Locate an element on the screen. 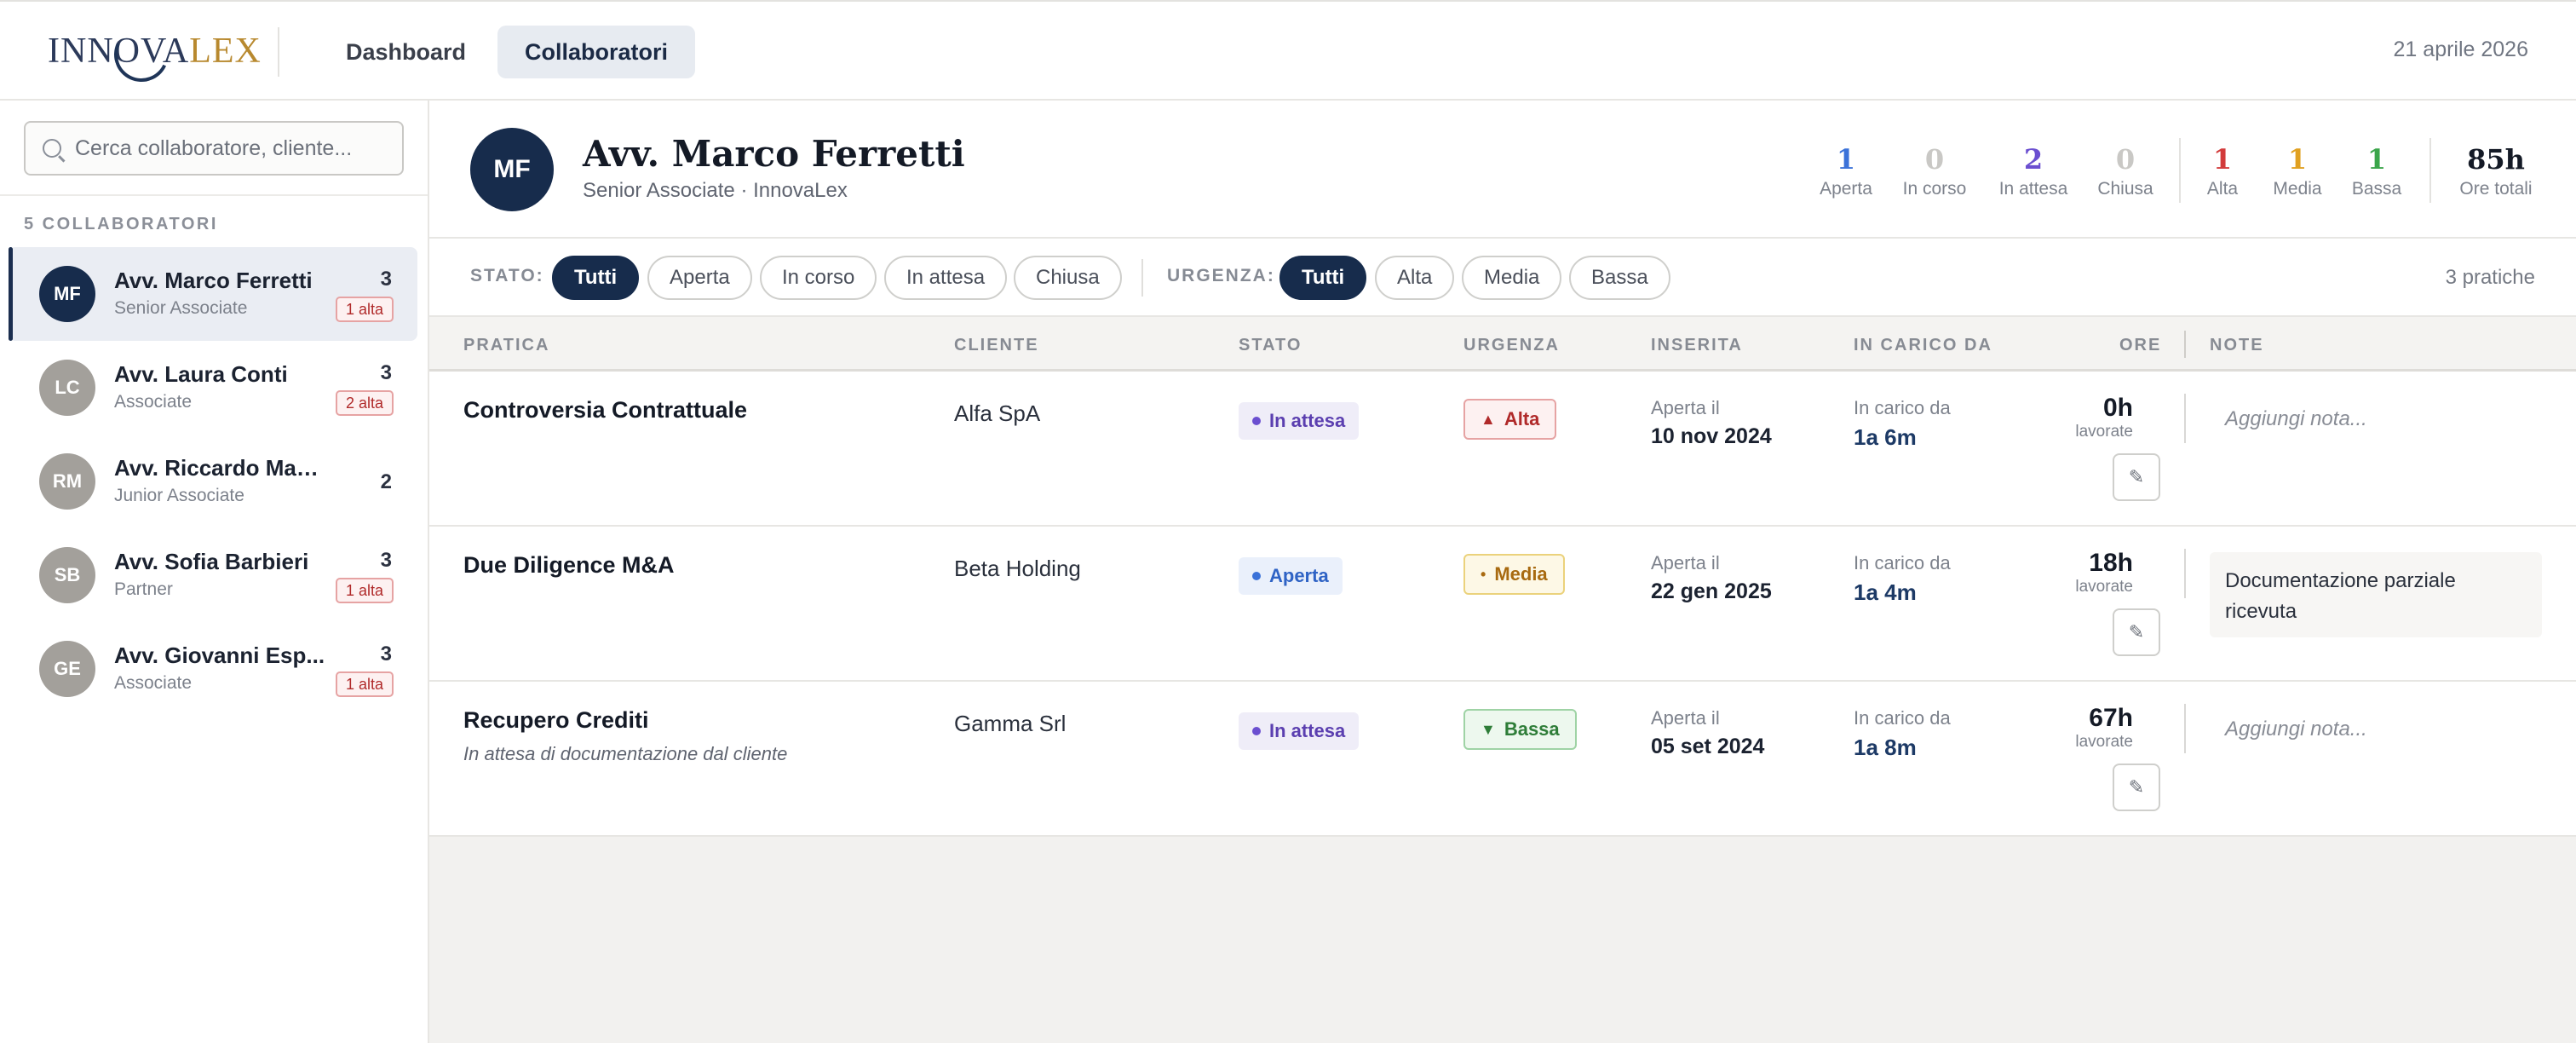 This screenshot has height=1043, width=2576. status-dot-icon is located at coordinates (1257, 576).